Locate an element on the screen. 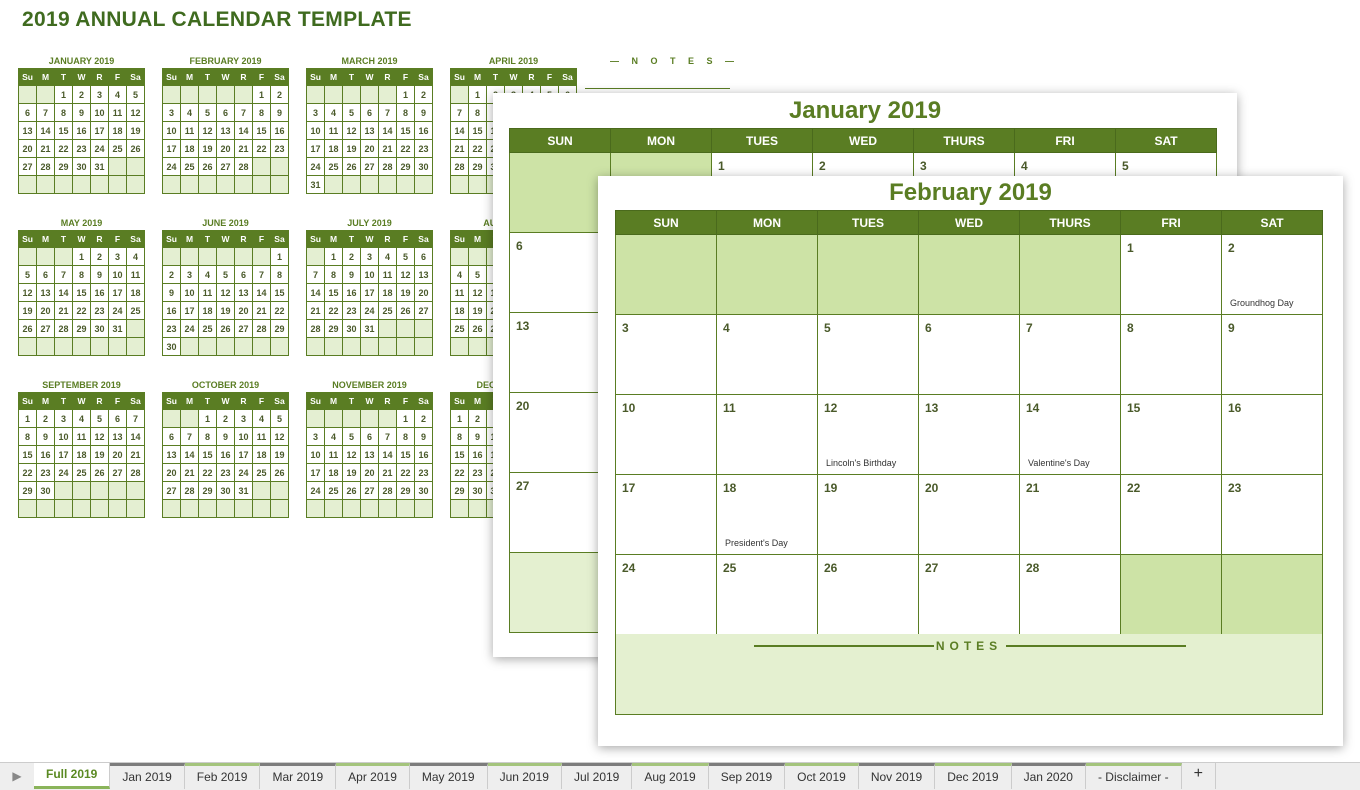  day-cell: 4 is located at coordinates (333, 436).